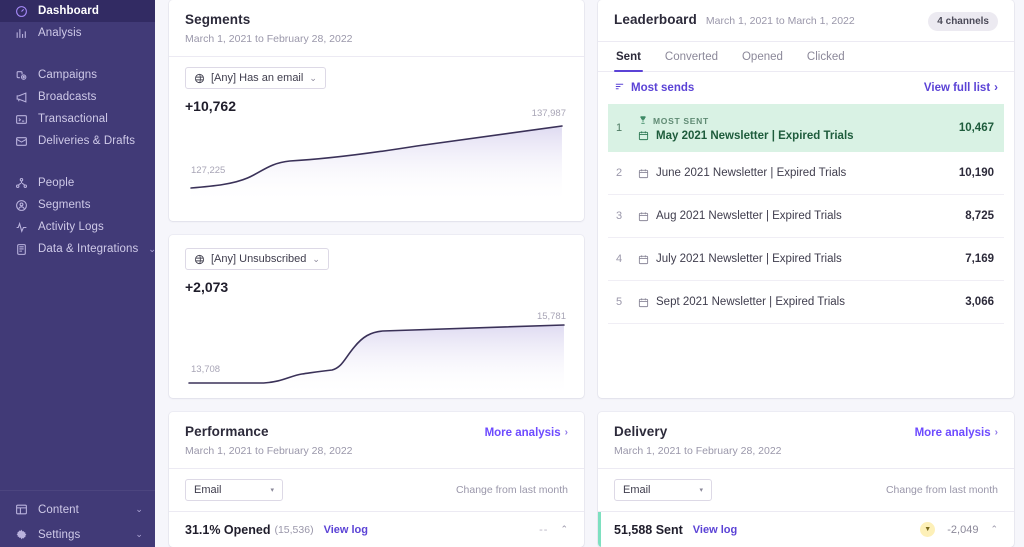 This screenshot has width=1024, height=547. Describe the element at coordinates (77, 509) in the screenshot. I see `sidebar-item-content: Content ⌄` at that location.